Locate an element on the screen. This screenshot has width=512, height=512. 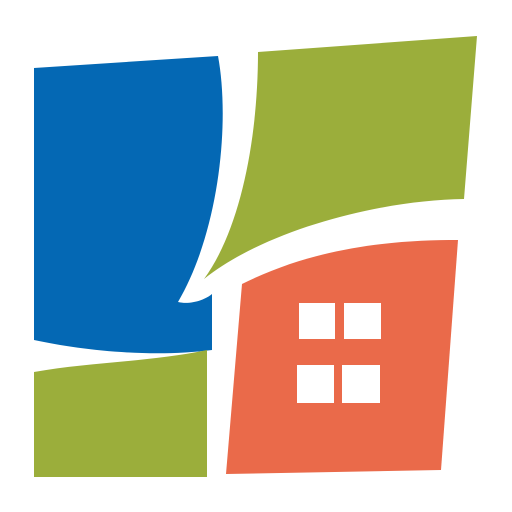
window-pane-bottom-right is located at coordinates (361, 384).